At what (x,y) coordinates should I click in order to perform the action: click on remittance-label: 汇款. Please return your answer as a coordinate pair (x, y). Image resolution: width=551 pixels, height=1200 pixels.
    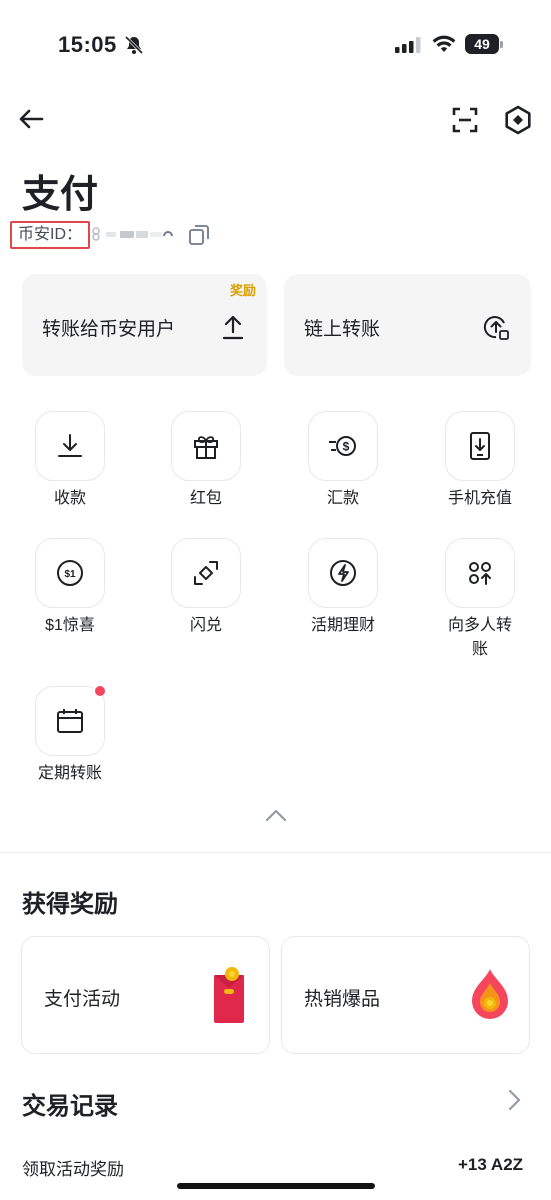
    Looking at the image, I should click on (342, 498).